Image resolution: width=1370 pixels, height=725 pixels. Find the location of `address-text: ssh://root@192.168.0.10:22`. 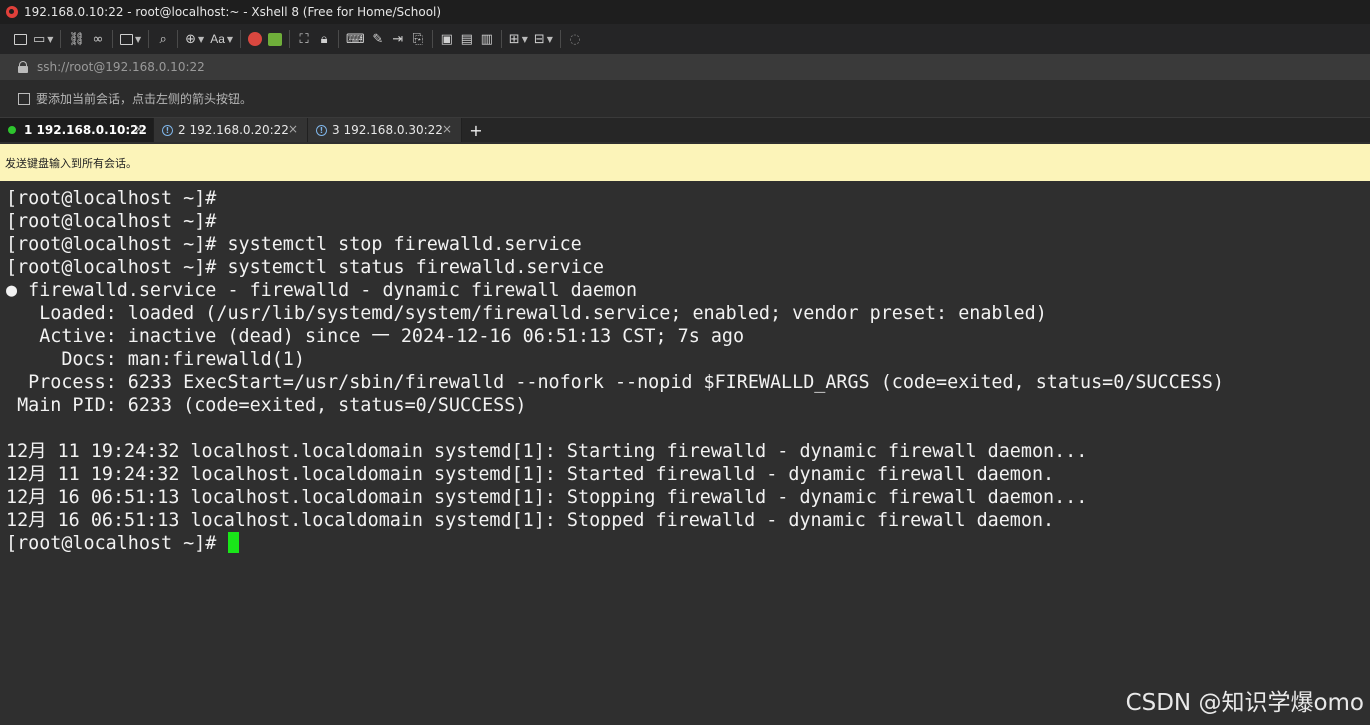

address-text: ssh://root@192.168.0.10:22 is located at coordinates (121, 67).